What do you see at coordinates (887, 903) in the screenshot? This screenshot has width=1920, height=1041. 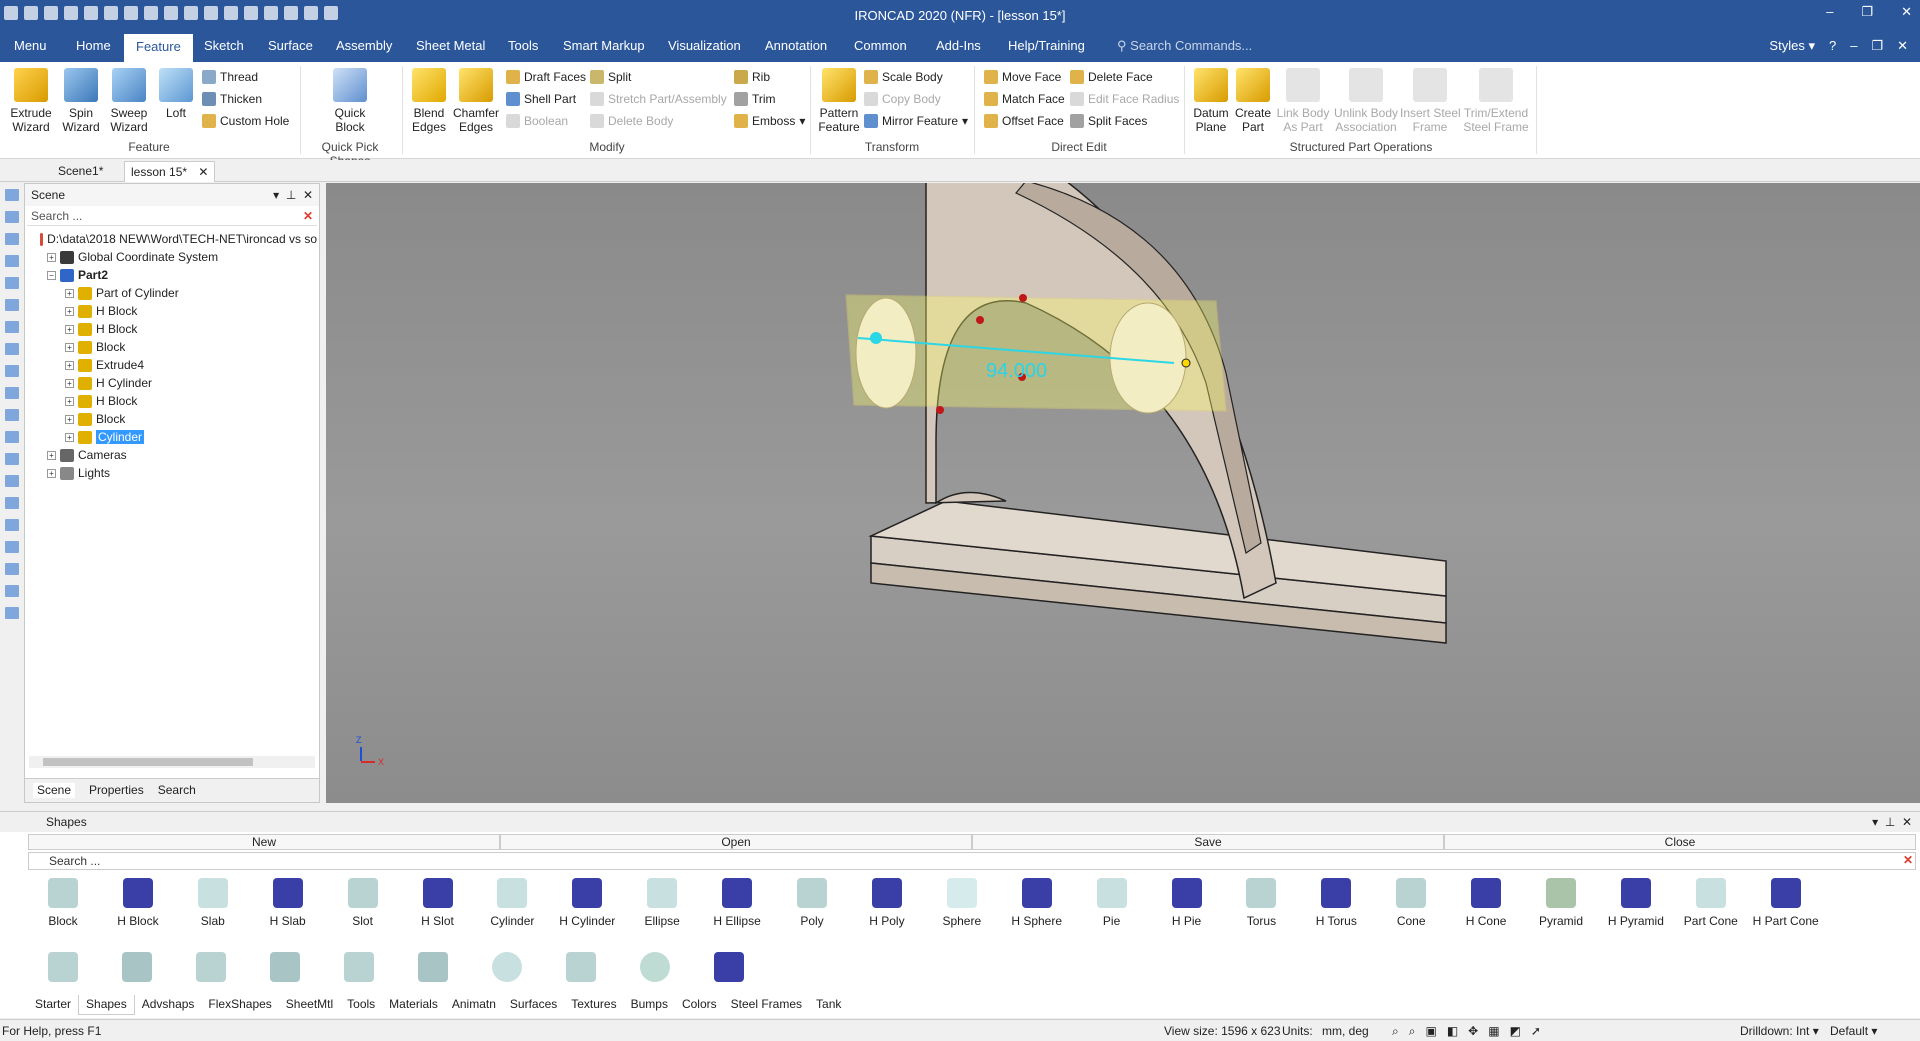 I see `shape-item: H Poly` at bounding box center [887, 903].